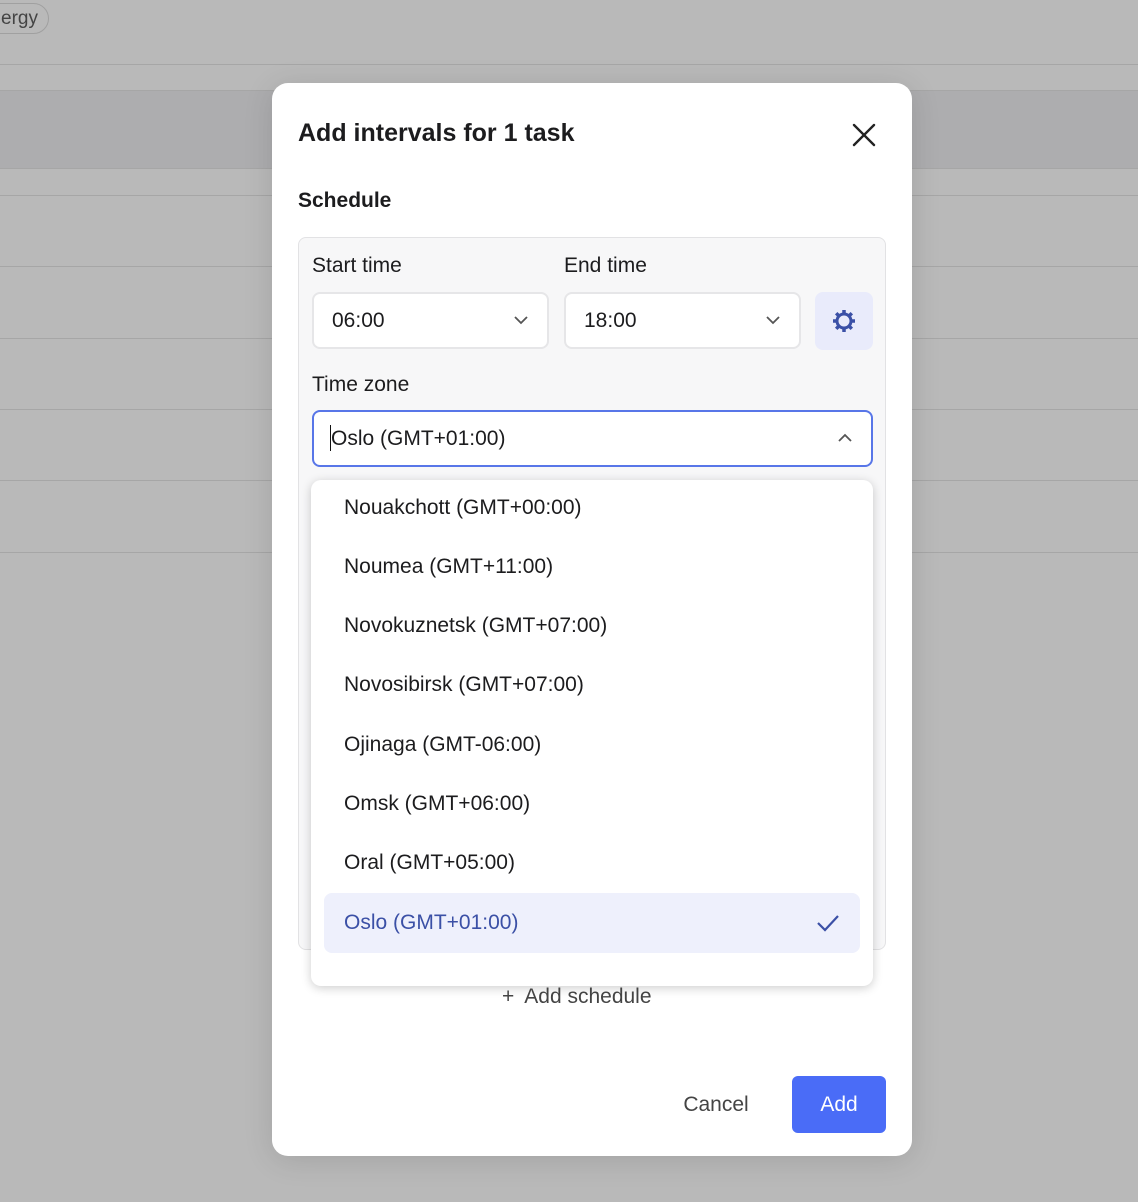 The height and width of the screenshot is (1202, 1138). What do you see at coordinates (358, 320) in the screenshot?
I see `start-time-value: 06:00` at bounding box center [358, 320].